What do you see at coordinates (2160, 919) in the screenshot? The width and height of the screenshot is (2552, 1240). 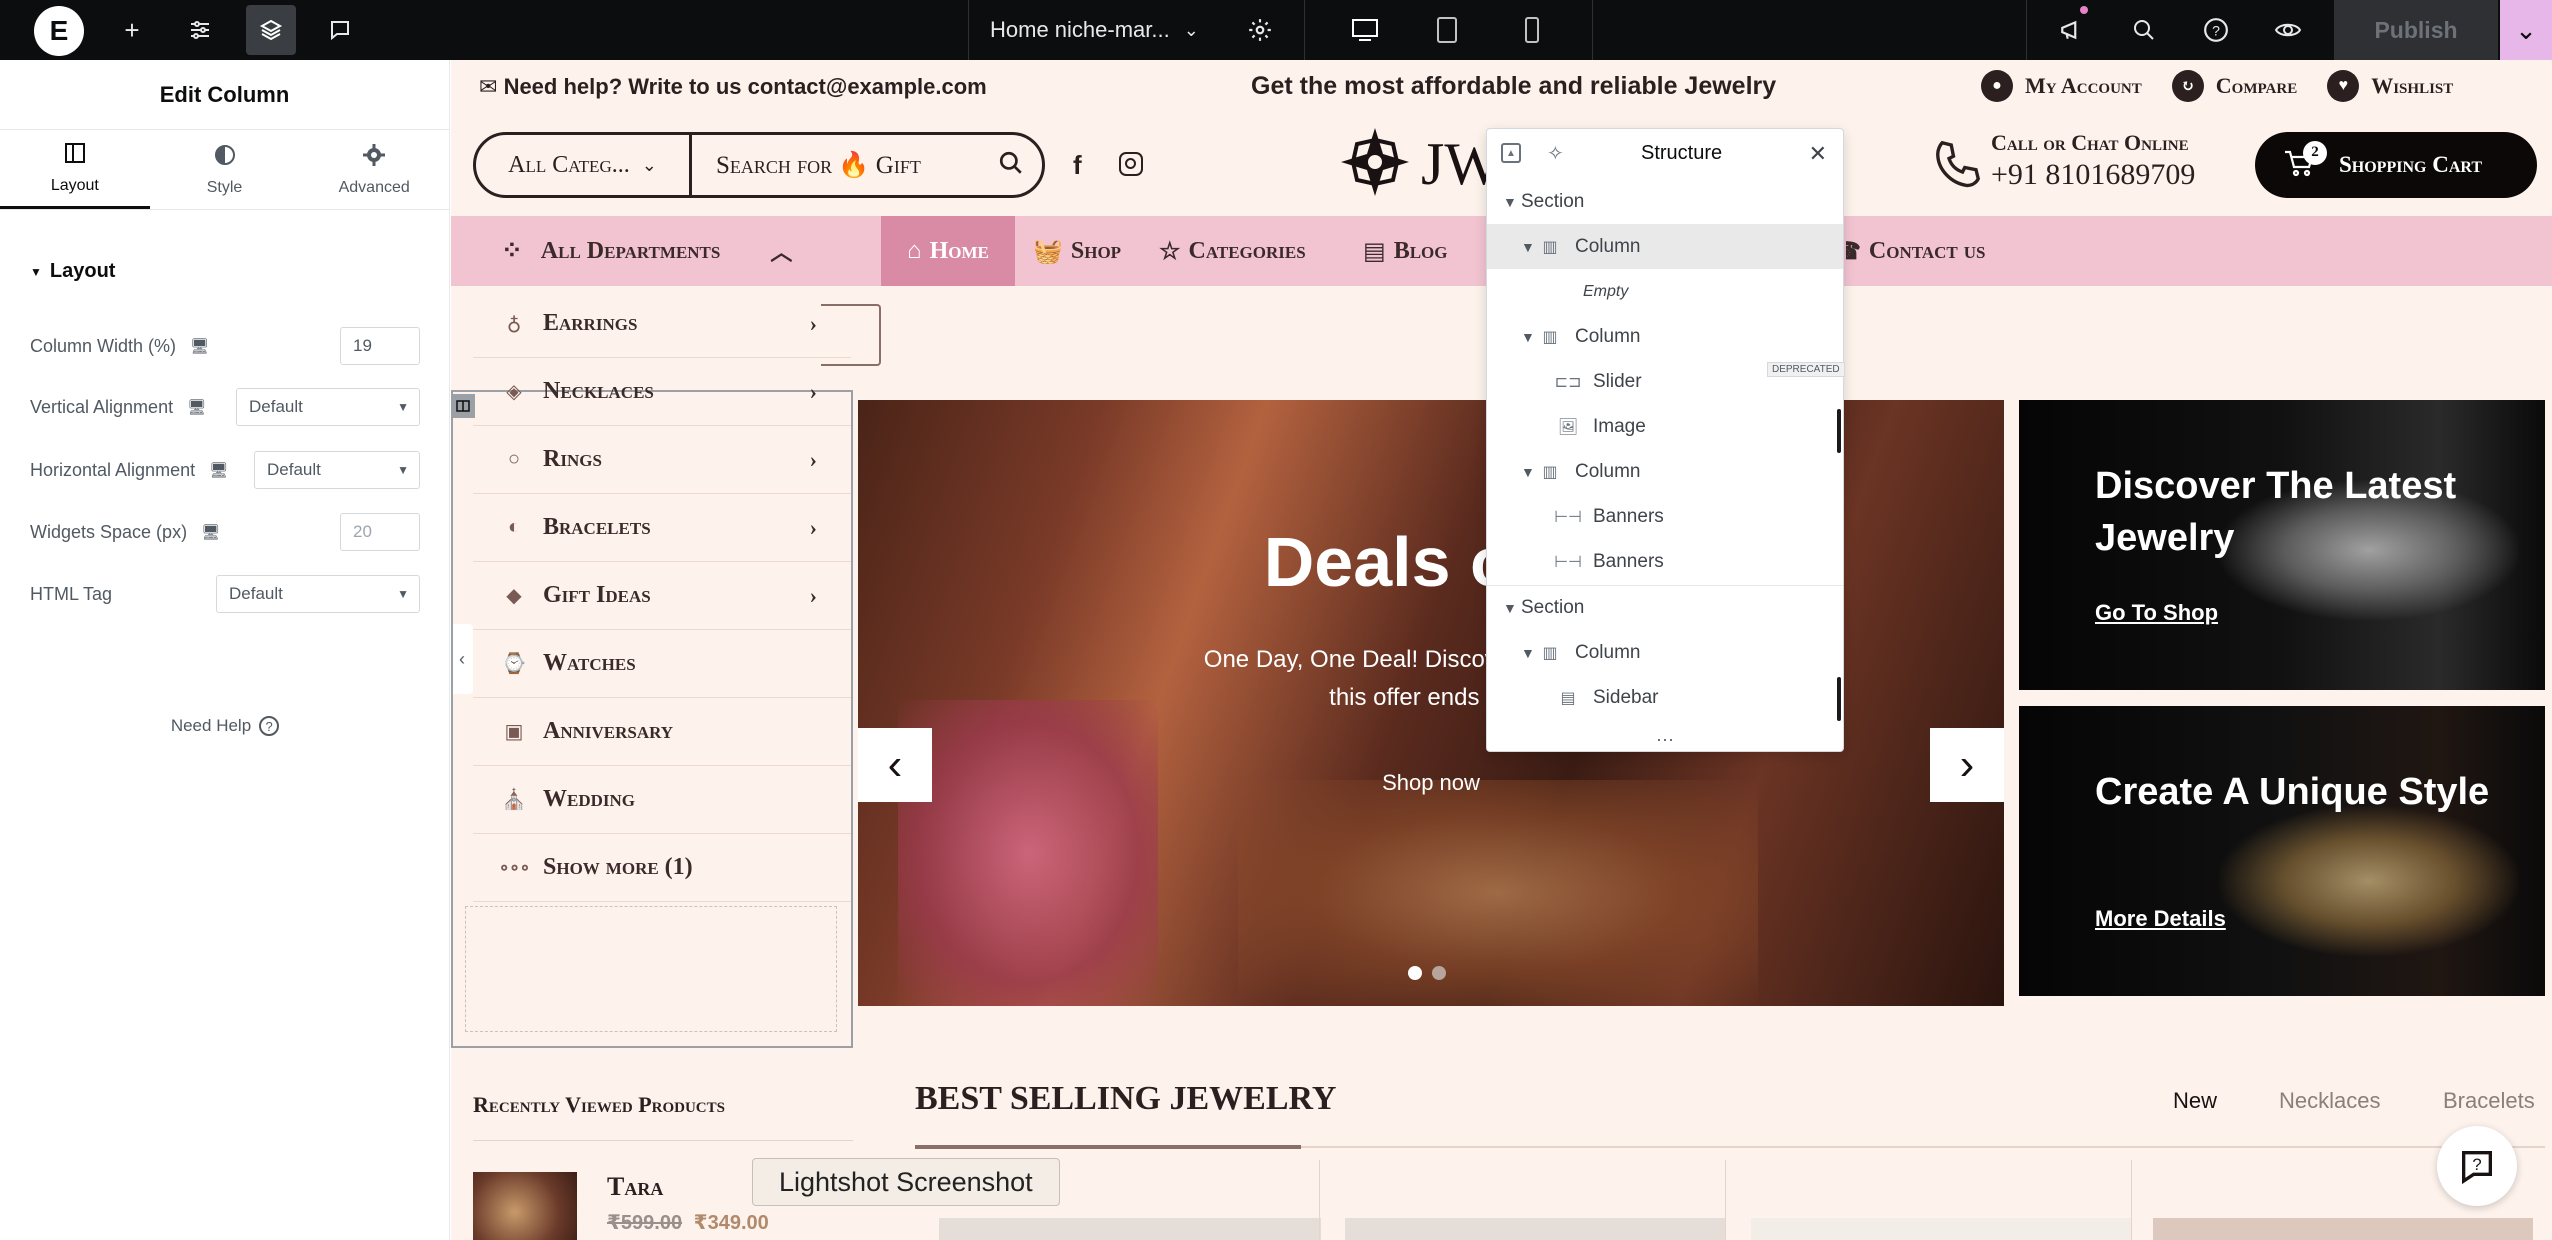 I see `banner-link: More Details` at bounding box center [2160, 919].